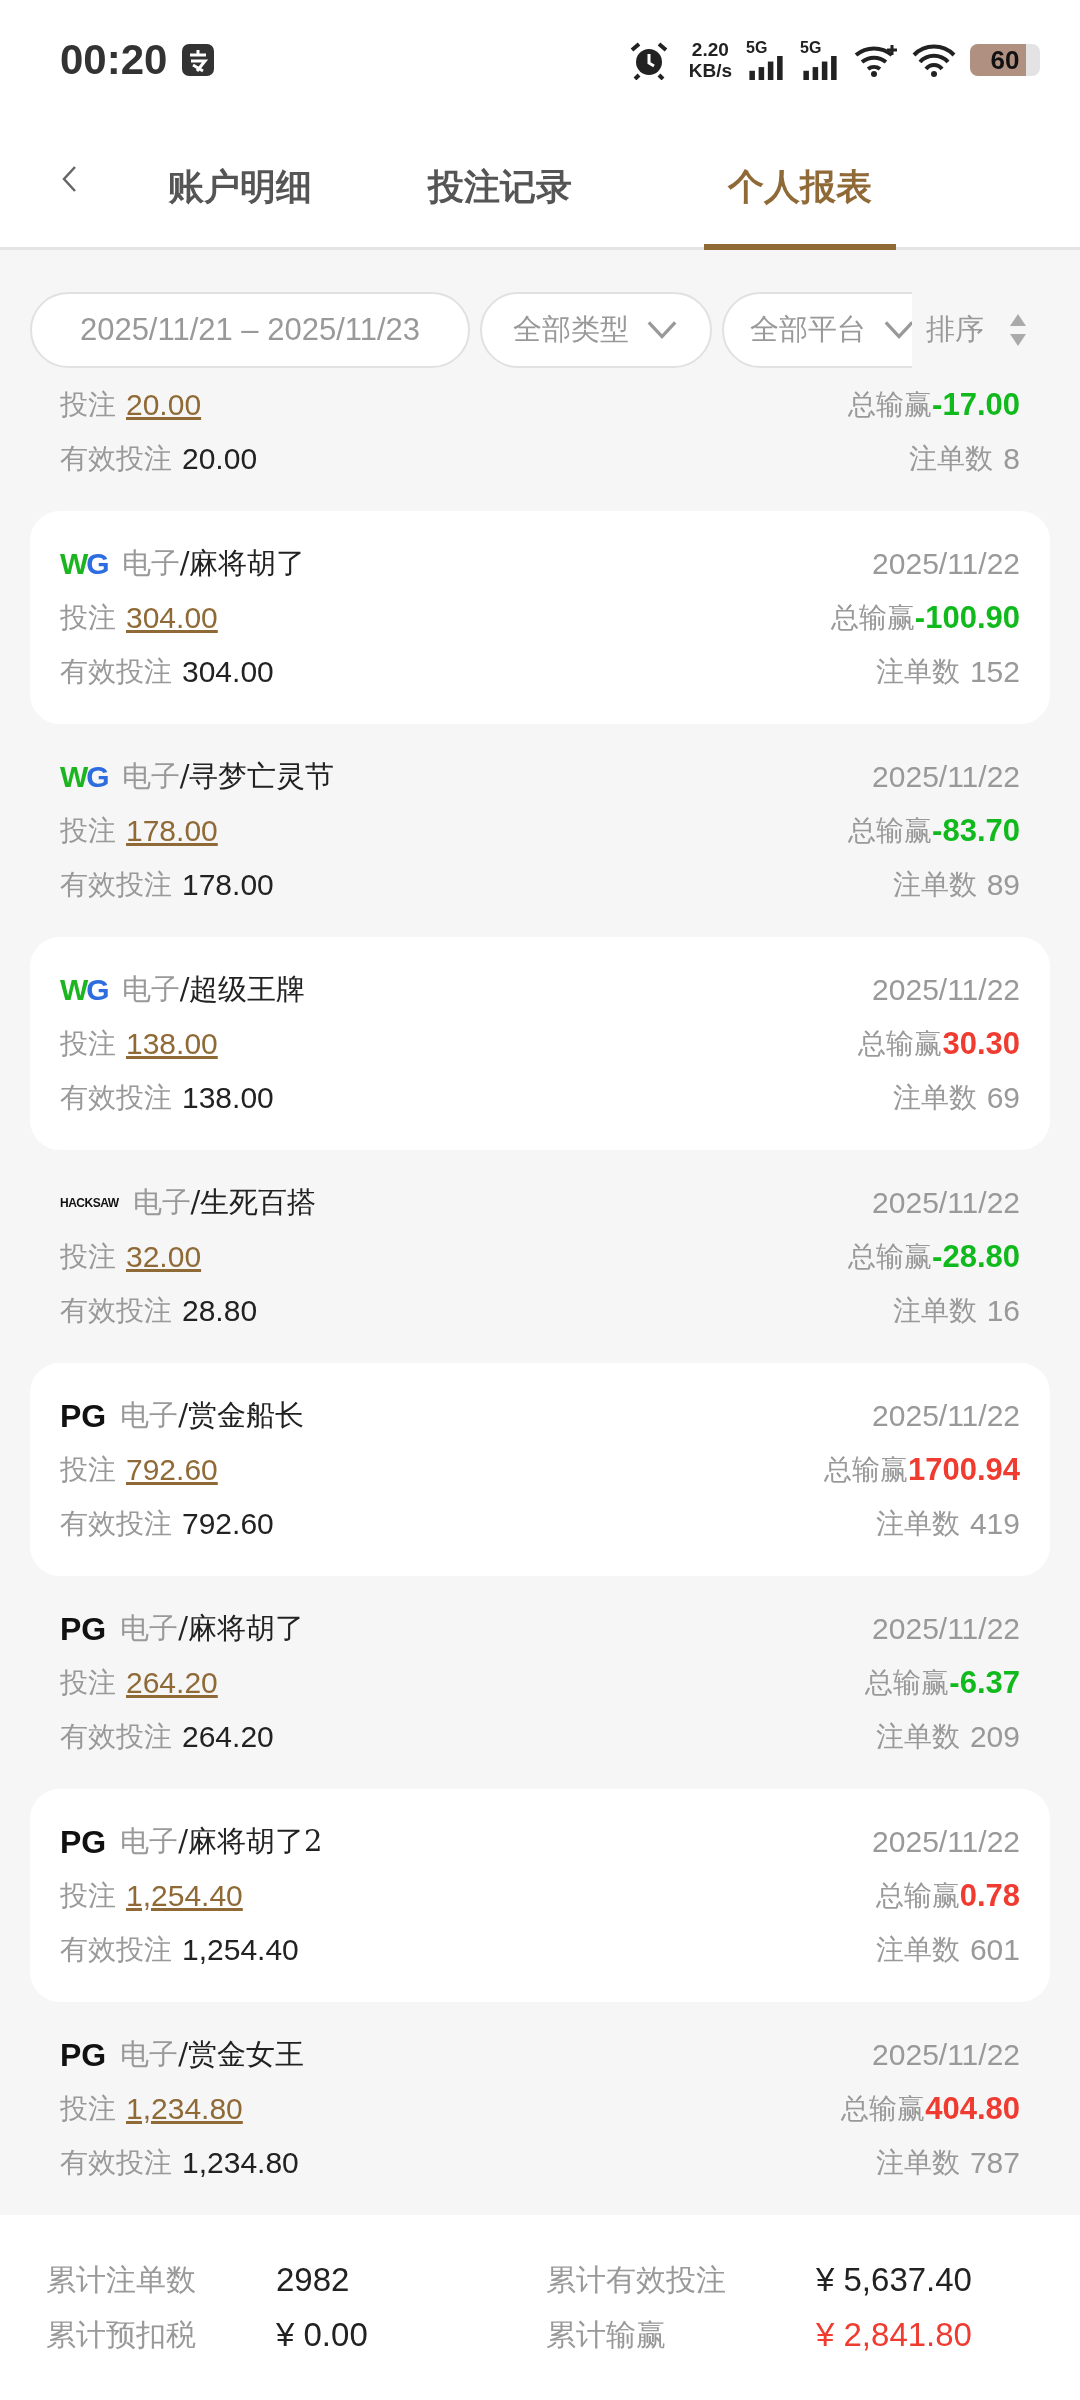  What do you see at coordinates (172, 1683) in the screenshot?
I see `bet-amount: 264.20` at bounding box center [172, 1683].